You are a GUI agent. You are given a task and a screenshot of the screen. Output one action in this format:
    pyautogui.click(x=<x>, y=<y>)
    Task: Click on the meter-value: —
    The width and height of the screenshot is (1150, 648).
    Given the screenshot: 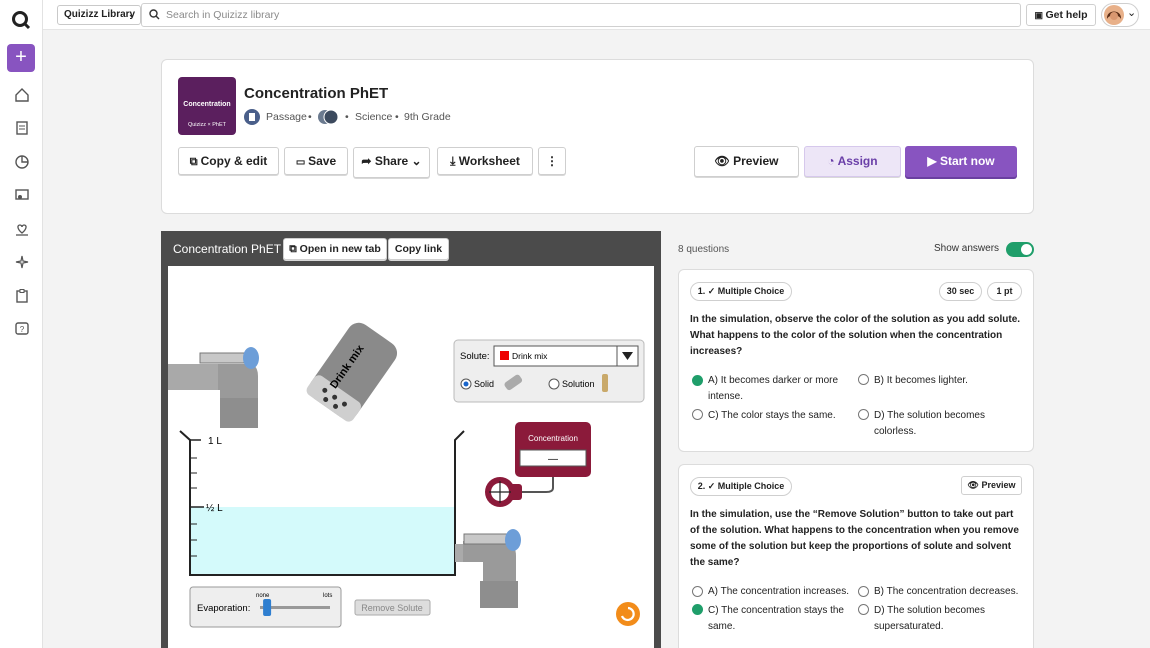 What is the action you would take?
    pyautogui.click(x=553, y=459)
    